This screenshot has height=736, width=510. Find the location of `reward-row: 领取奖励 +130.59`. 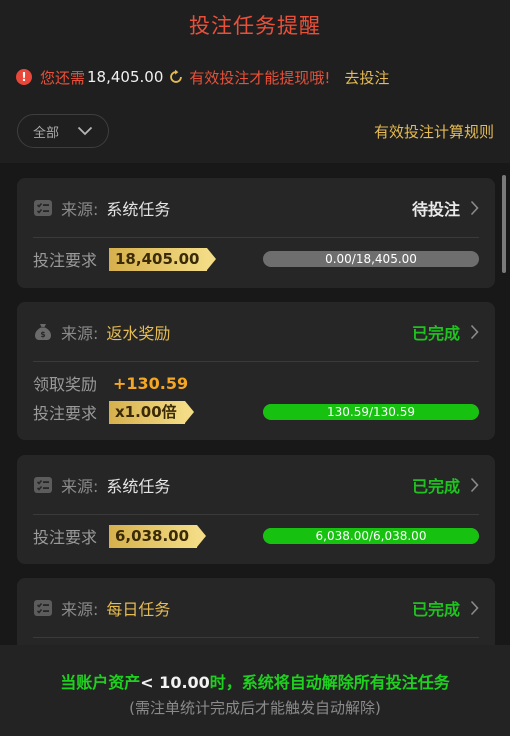

reward-row: 领取奖励 +130.59 is located at coordinates (256, 383).